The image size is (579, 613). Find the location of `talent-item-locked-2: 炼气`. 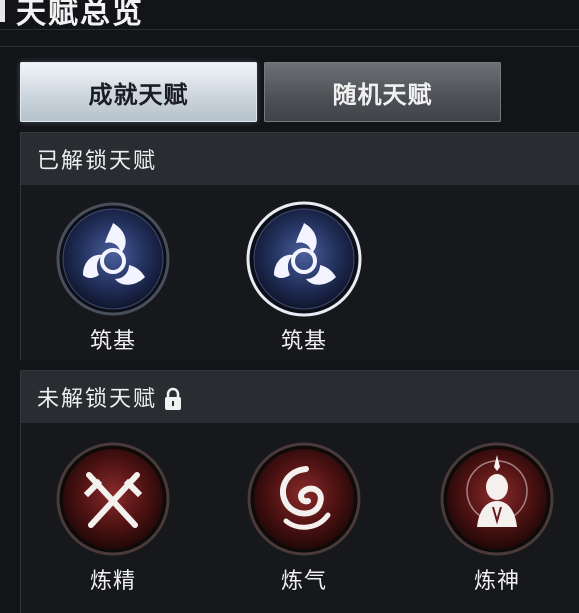

talent-item-locked-2: 炼气 is located at coordinates (304, 518).